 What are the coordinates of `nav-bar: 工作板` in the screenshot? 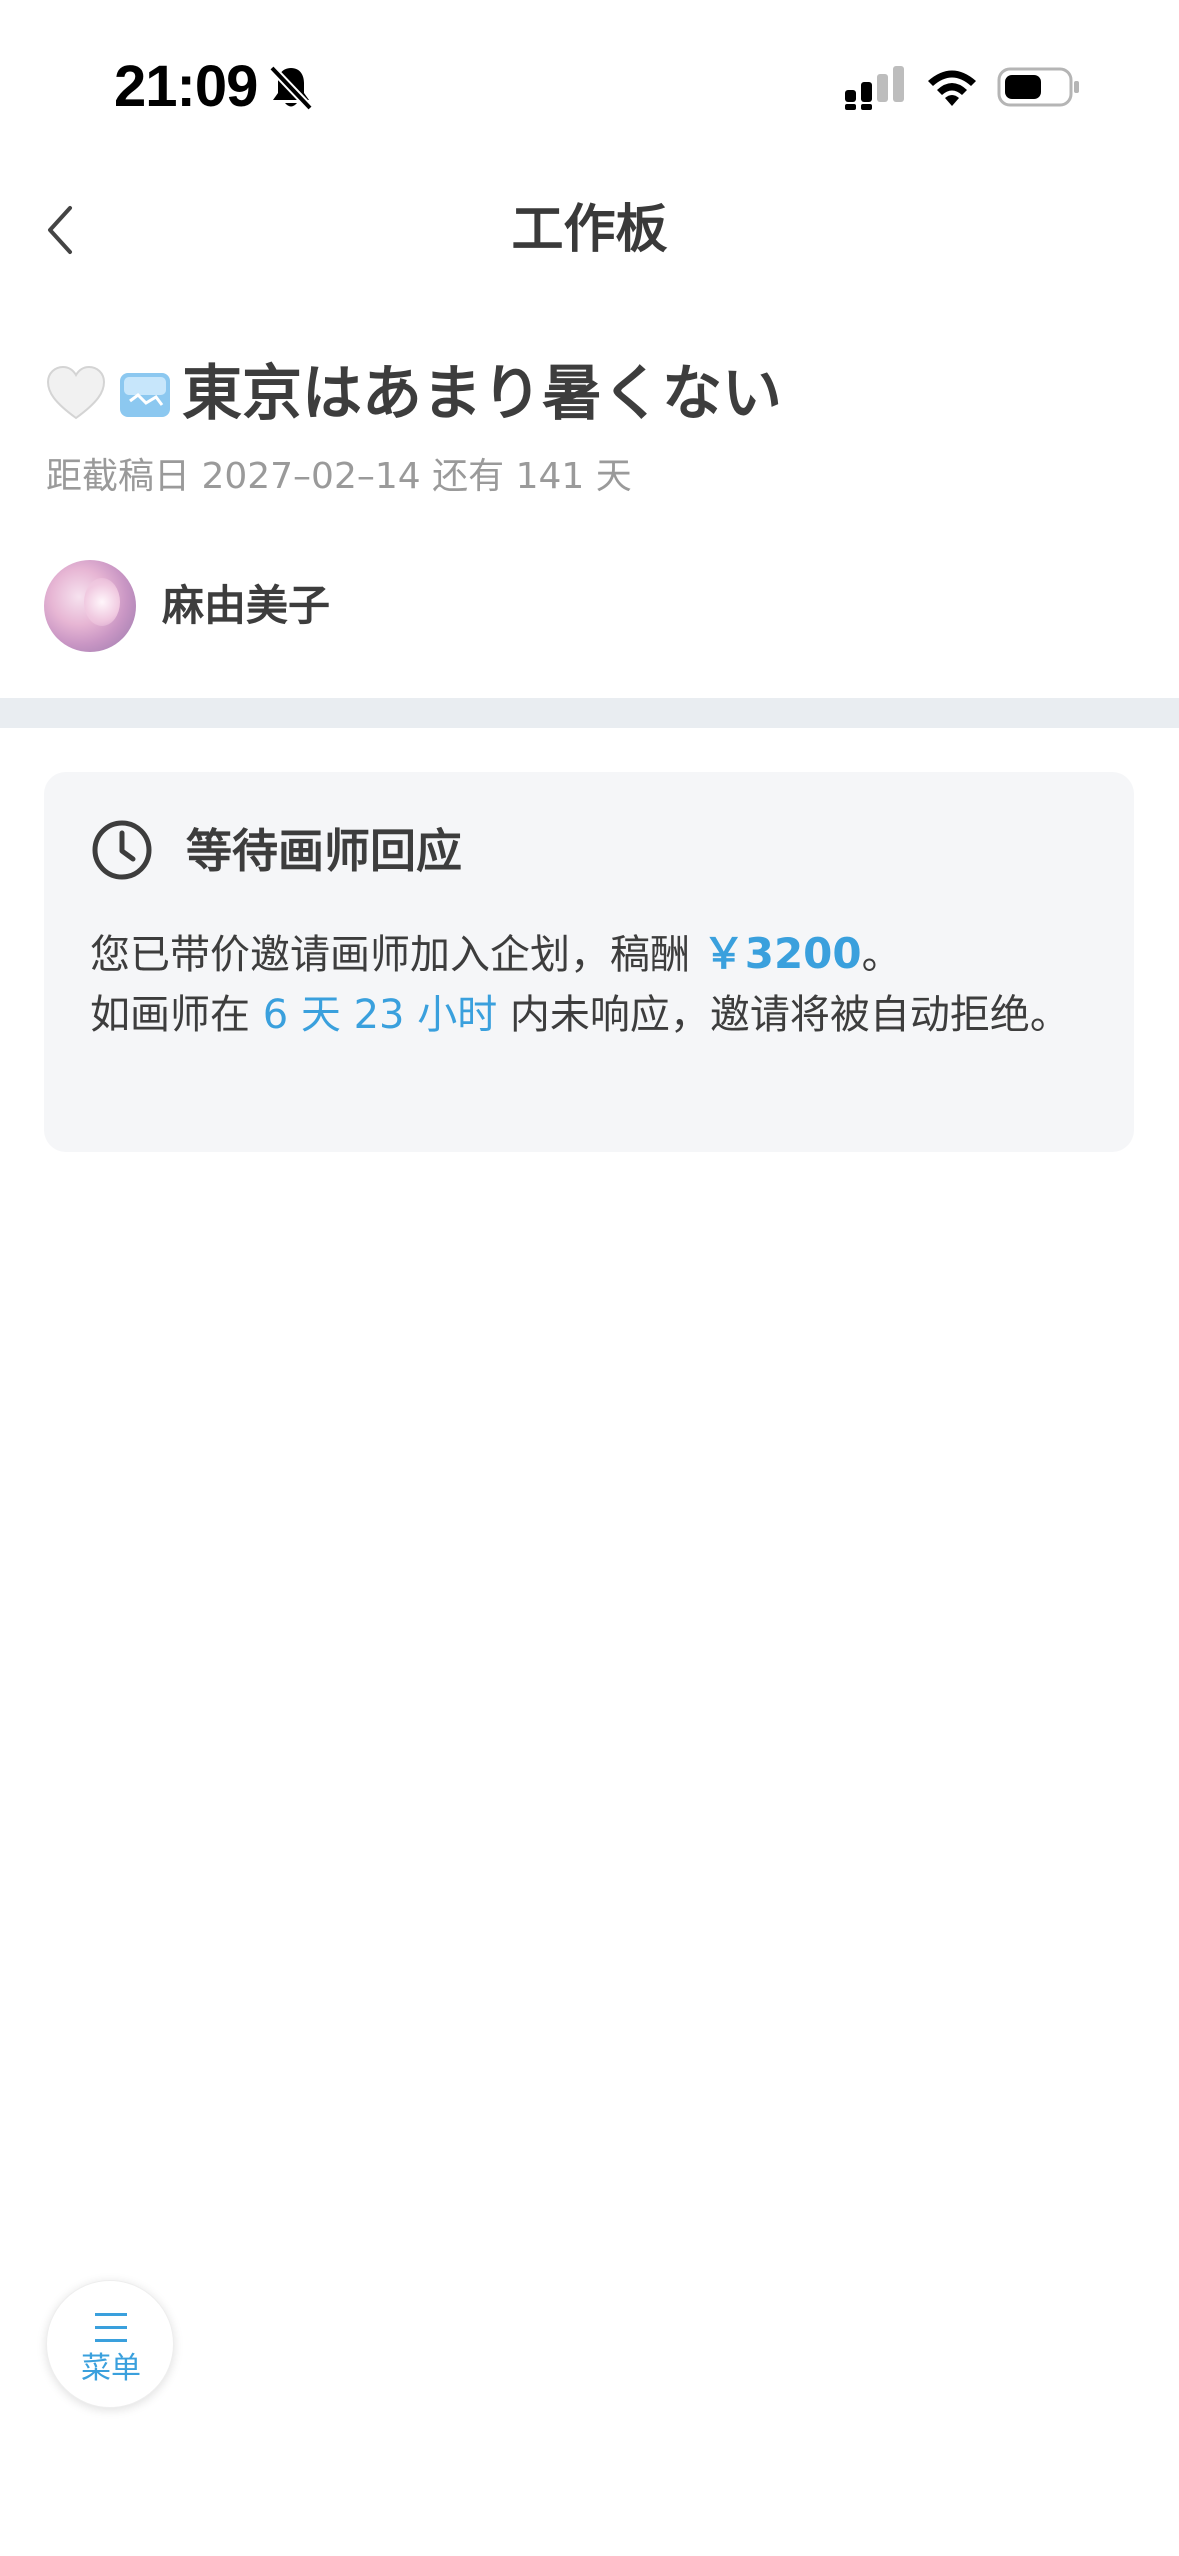 It's located at (589, 230).